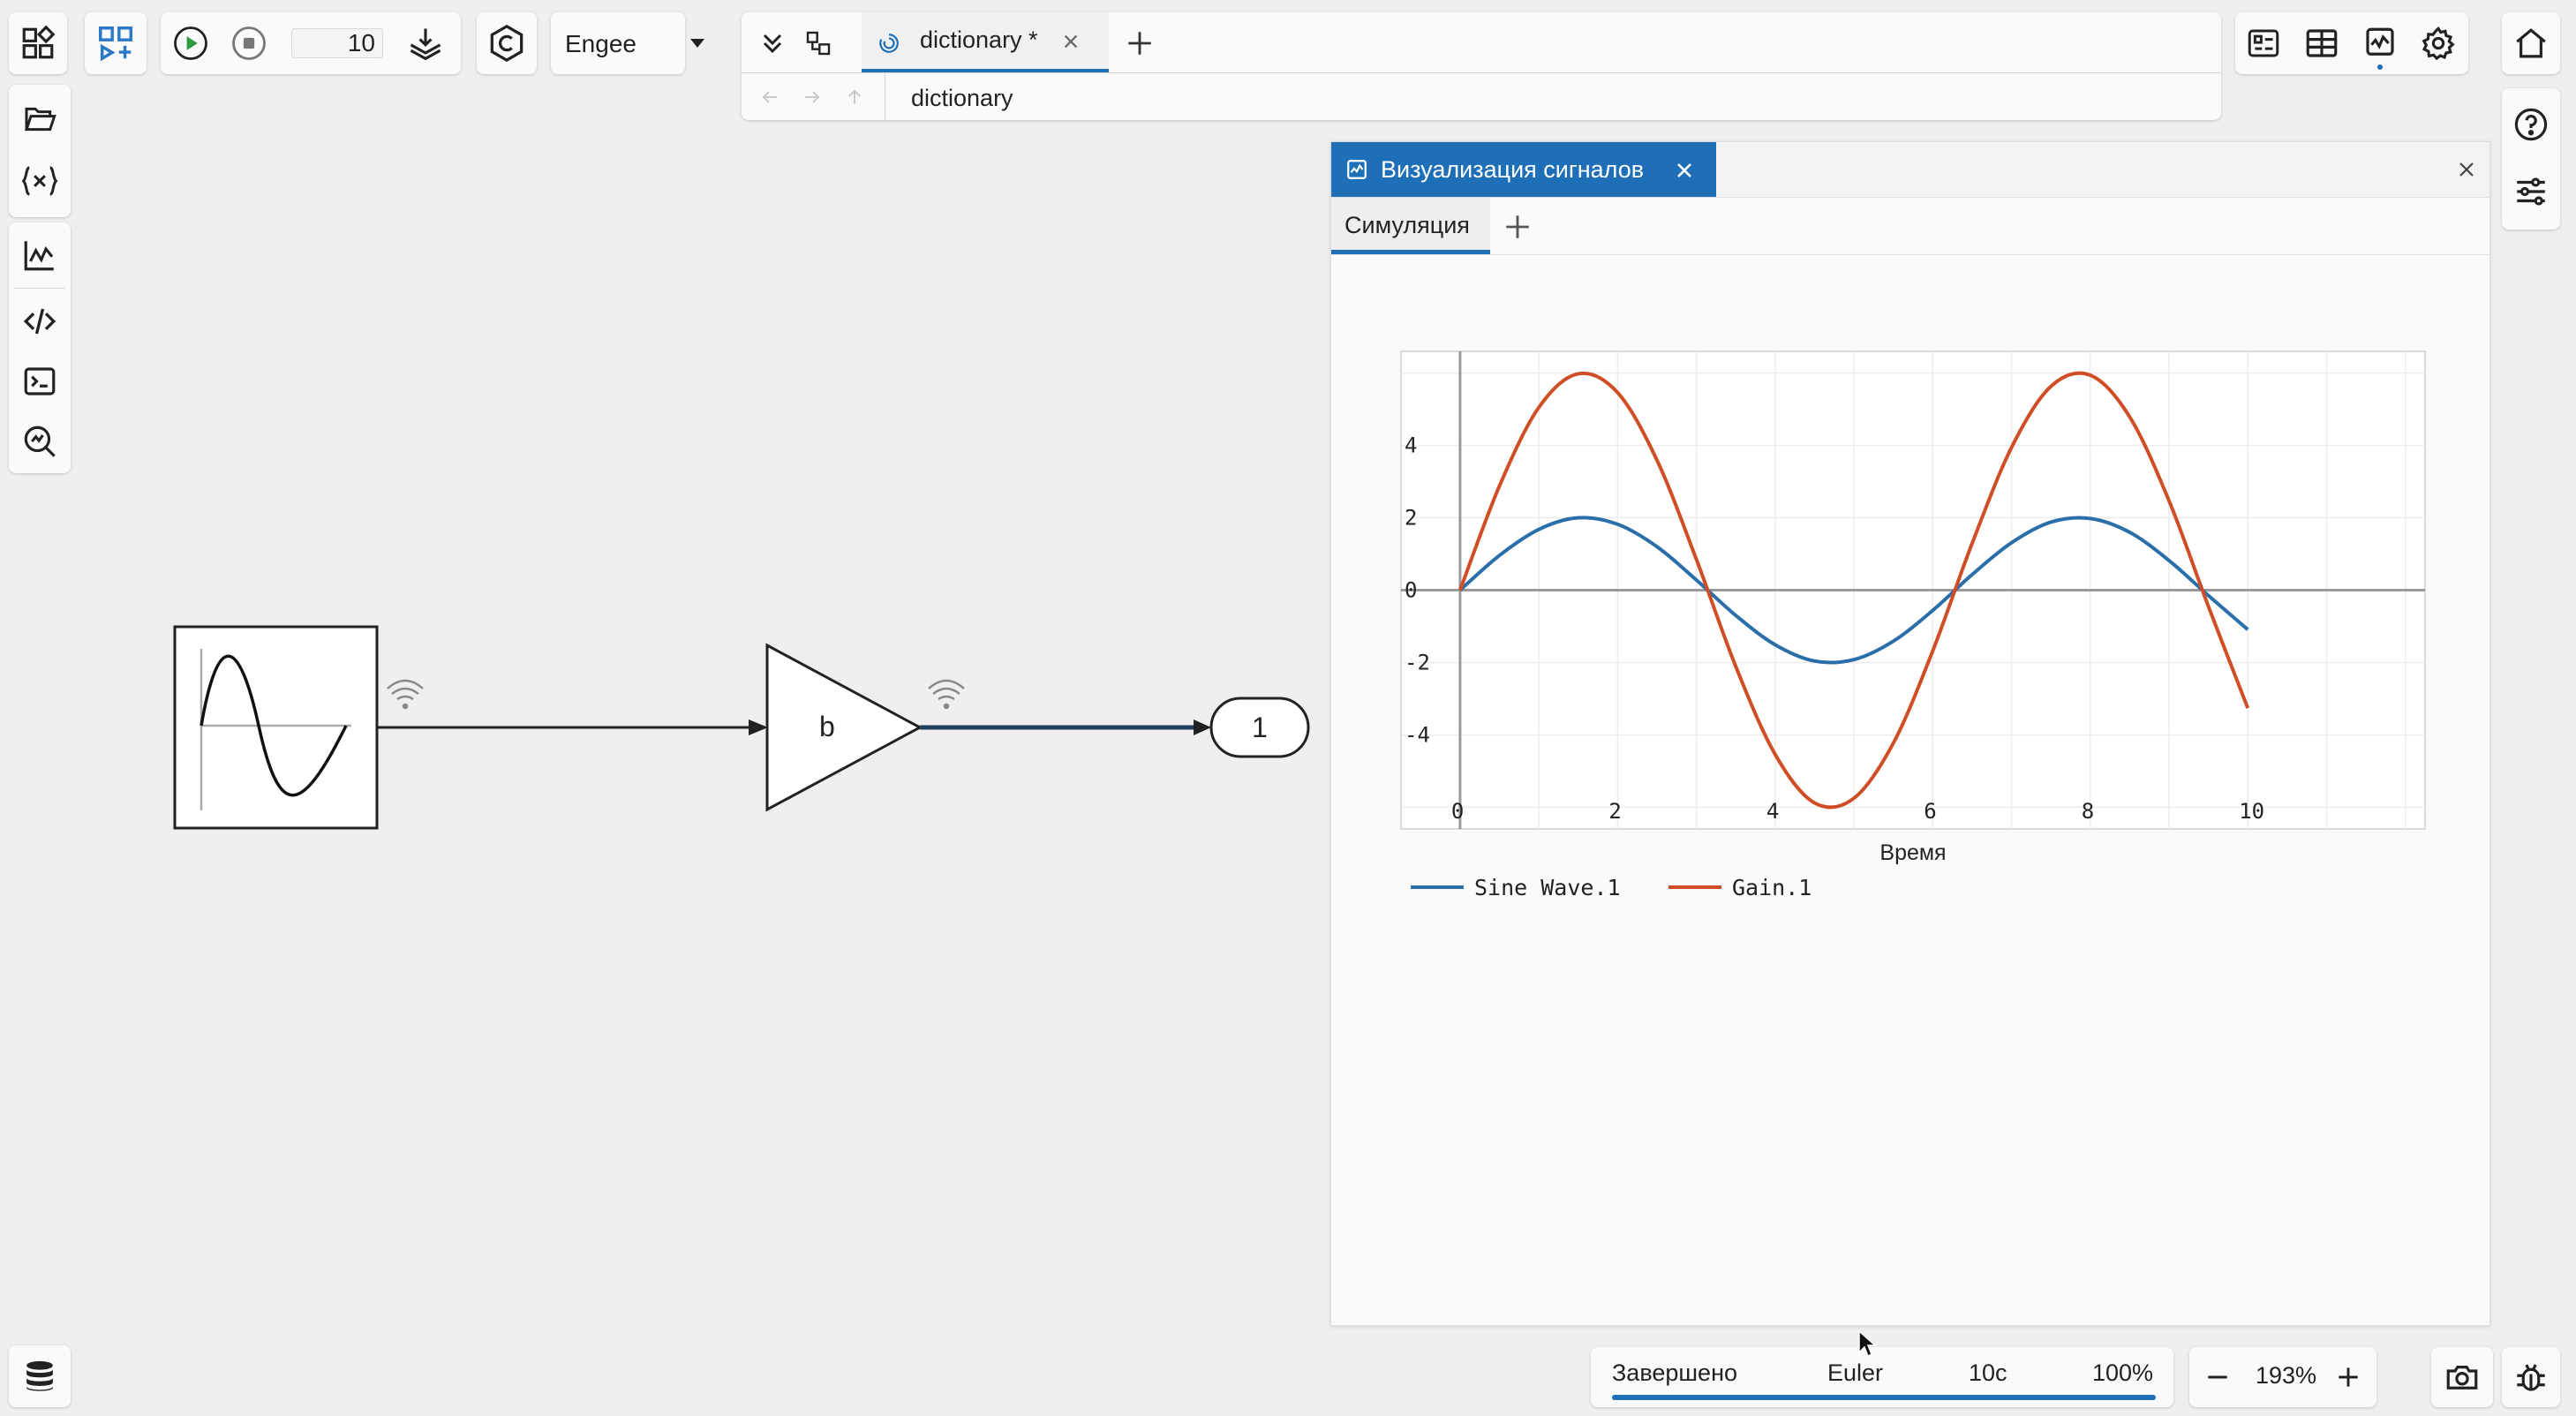 This screenshot has height=1416, width=2576. What do you see at coordinates (276, 727) in the screenshot?
I see `sine-wave-block` at bounding box center [276, 727].